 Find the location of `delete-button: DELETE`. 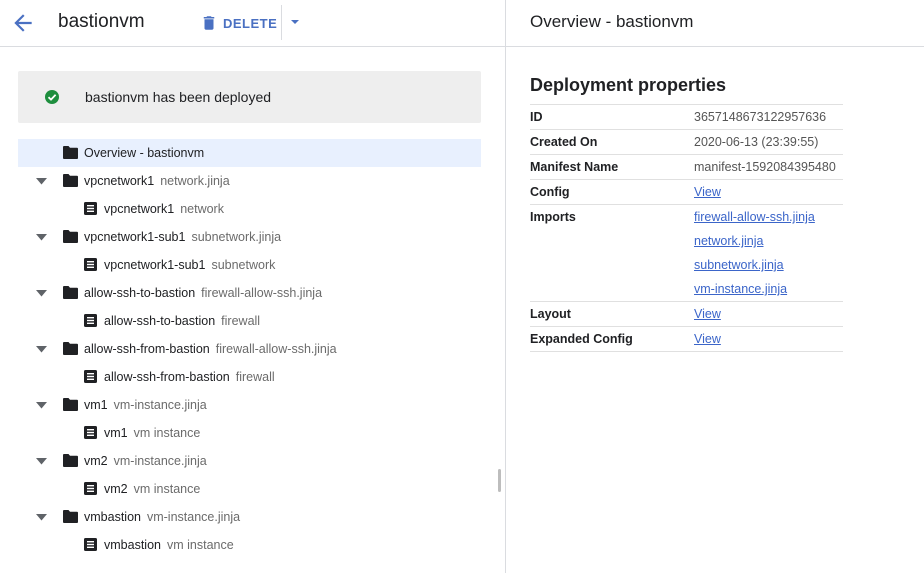

delete-button: DELETE is located at coordinates (238, 23).